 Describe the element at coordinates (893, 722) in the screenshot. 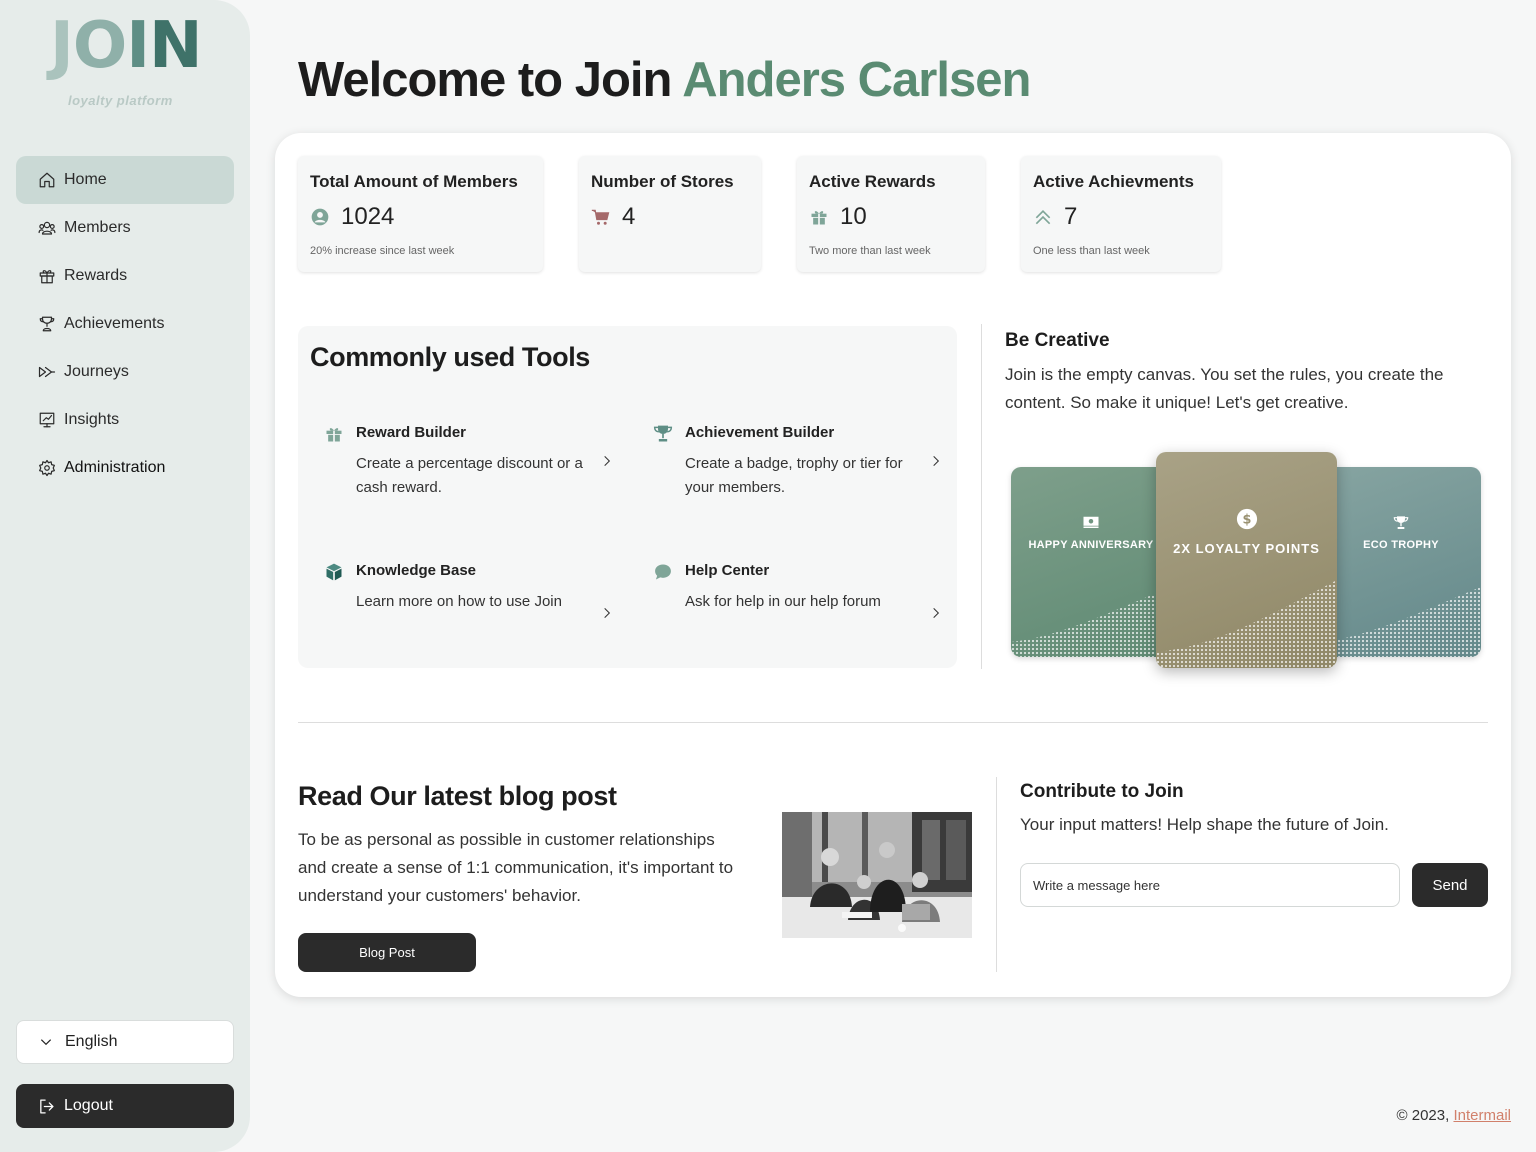

I see `section-divider` at that location.